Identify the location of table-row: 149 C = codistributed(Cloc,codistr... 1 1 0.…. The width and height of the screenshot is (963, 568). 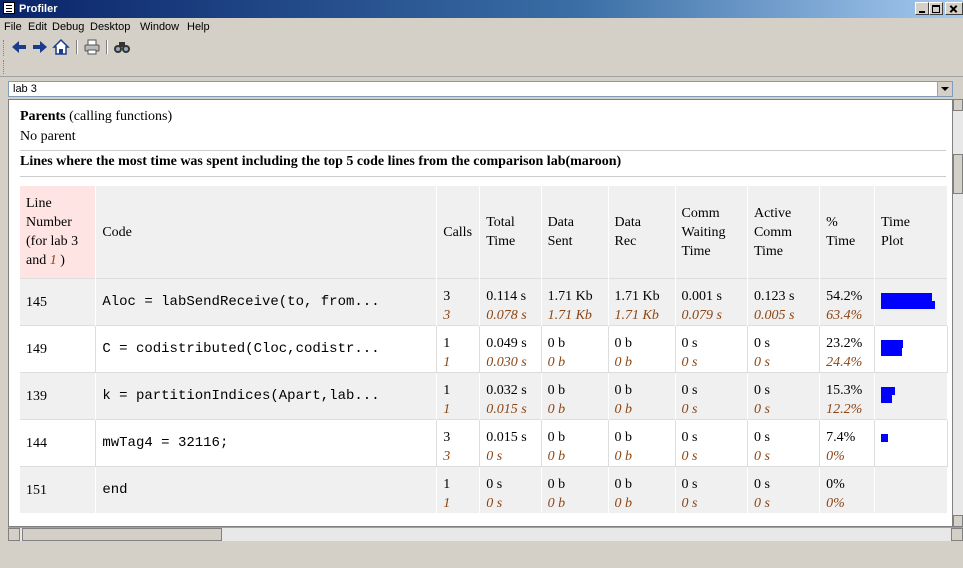
(484, 349).